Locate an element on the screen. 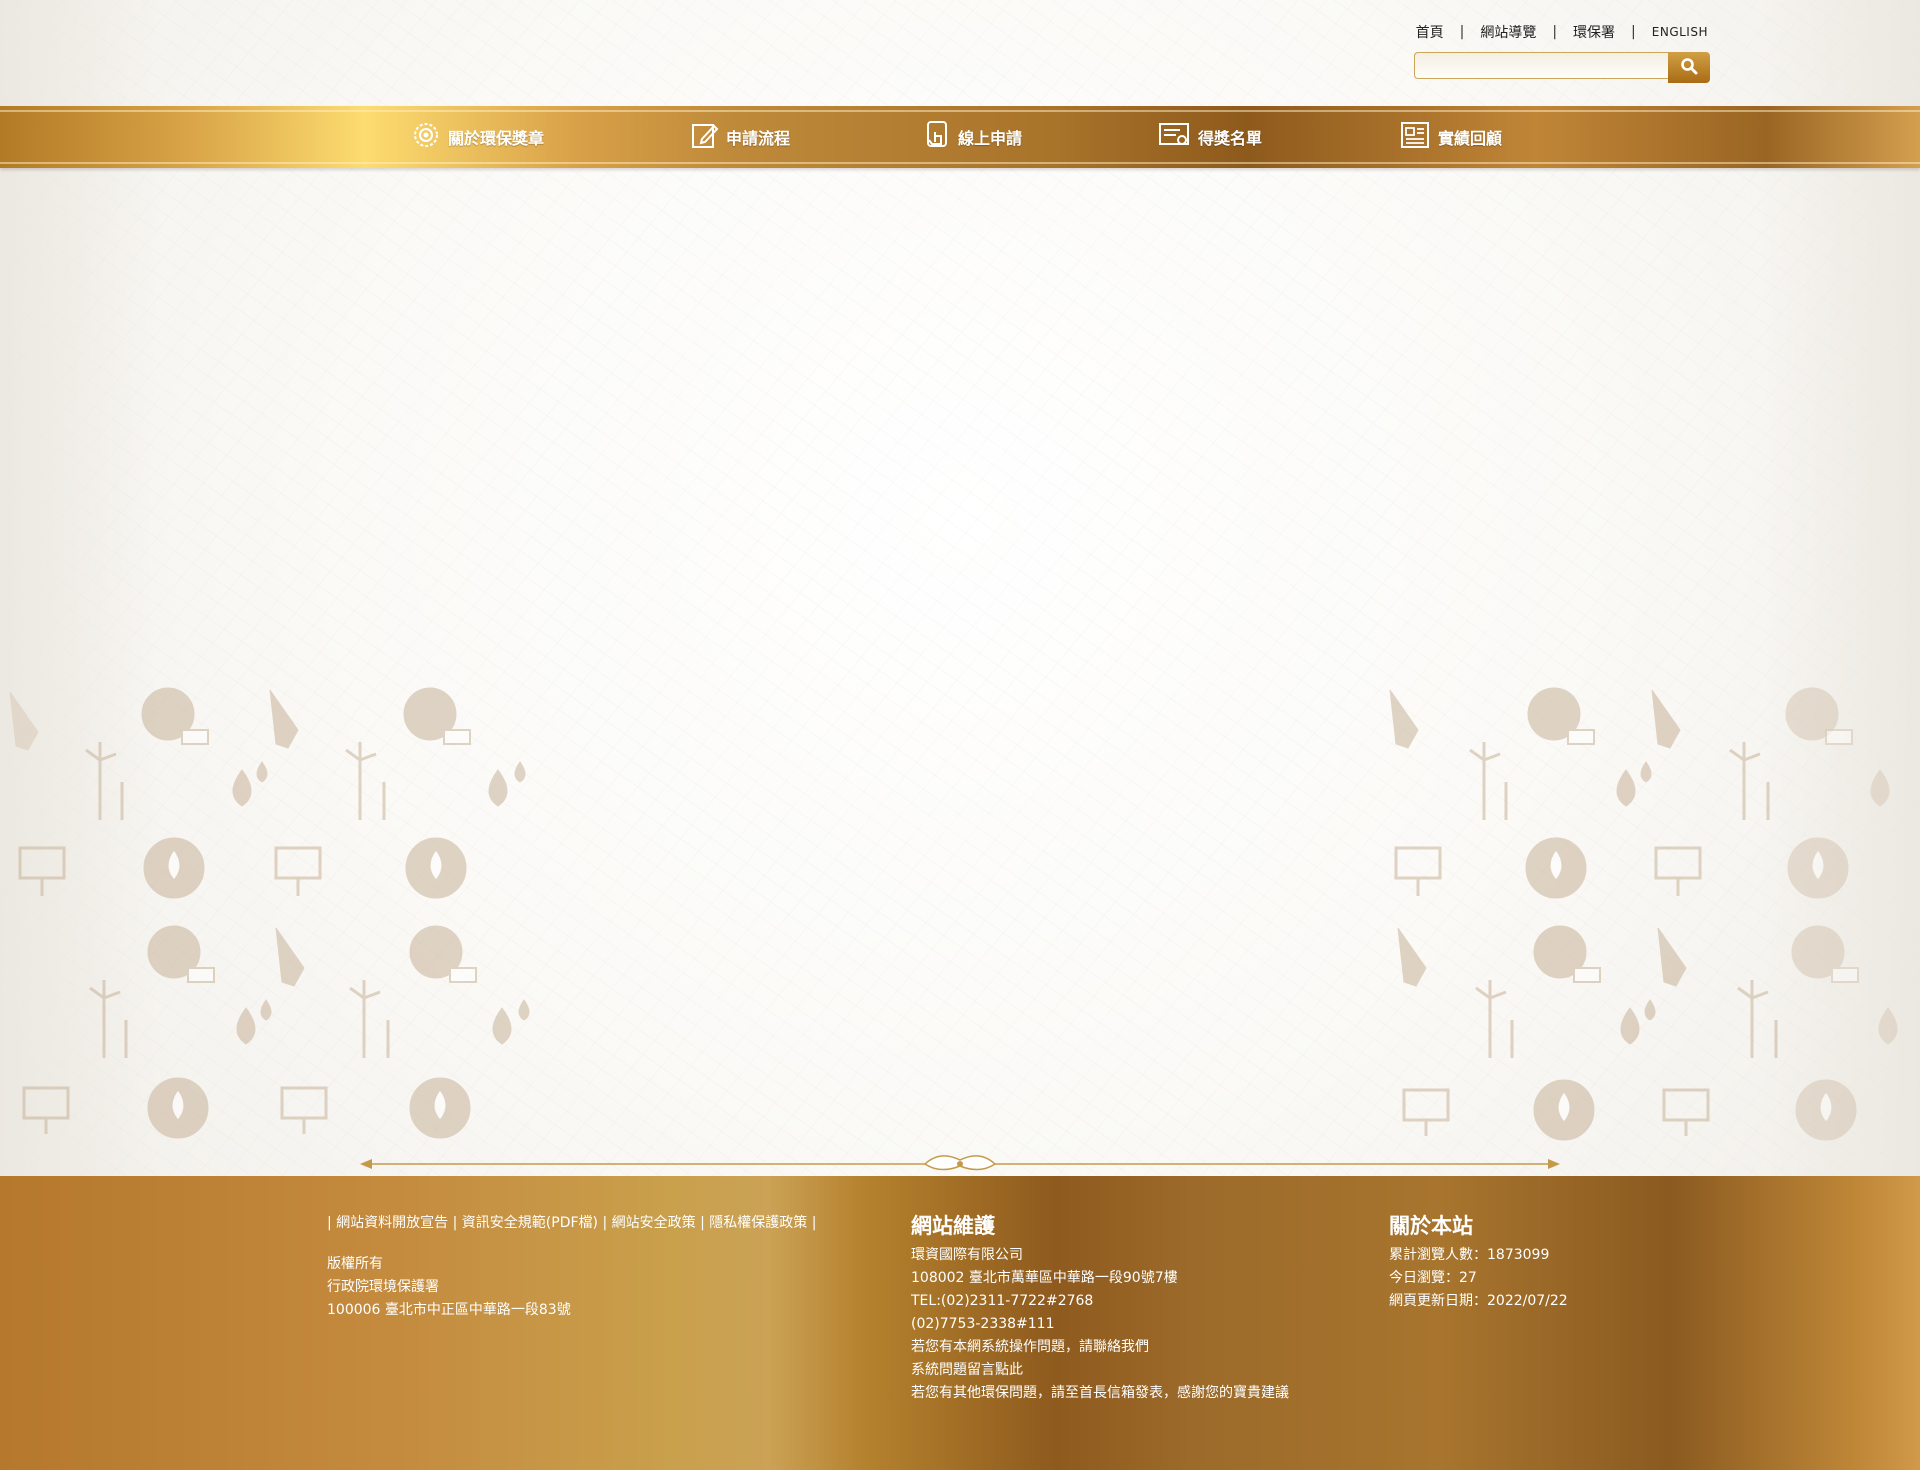 The image size is (1920, 1470). search-button is located at coordinates (1689, 67).